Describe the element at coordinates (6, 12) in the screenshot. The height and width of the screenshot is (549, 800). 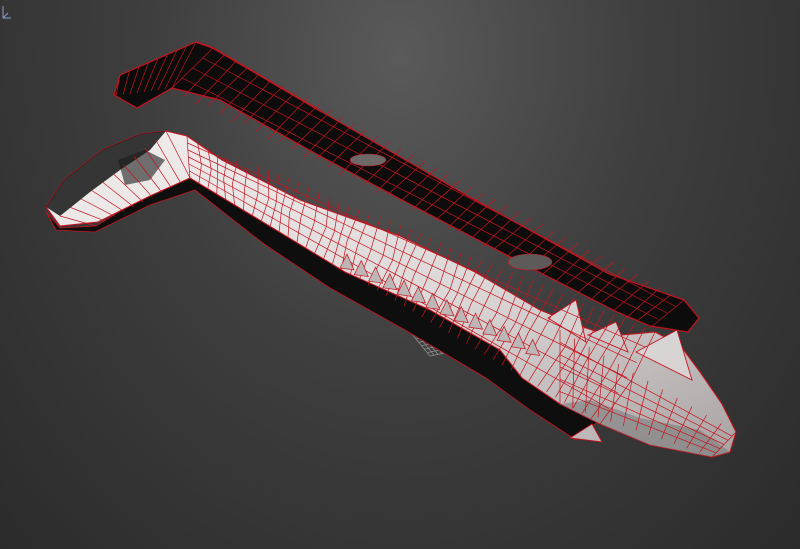
I see `axis-tripod-icon` at that location.